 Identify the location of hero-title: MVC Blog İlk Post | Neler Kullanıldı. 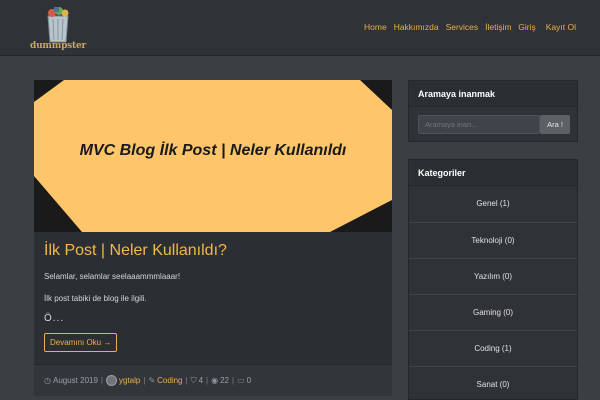
(213, 150).